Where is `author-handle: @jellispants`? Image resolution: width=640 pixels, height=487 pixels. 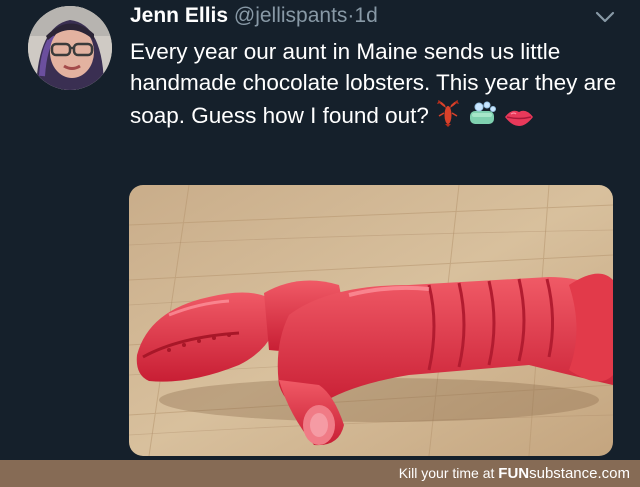 author-handle: @jellispants is located at coordinates (291, 15).